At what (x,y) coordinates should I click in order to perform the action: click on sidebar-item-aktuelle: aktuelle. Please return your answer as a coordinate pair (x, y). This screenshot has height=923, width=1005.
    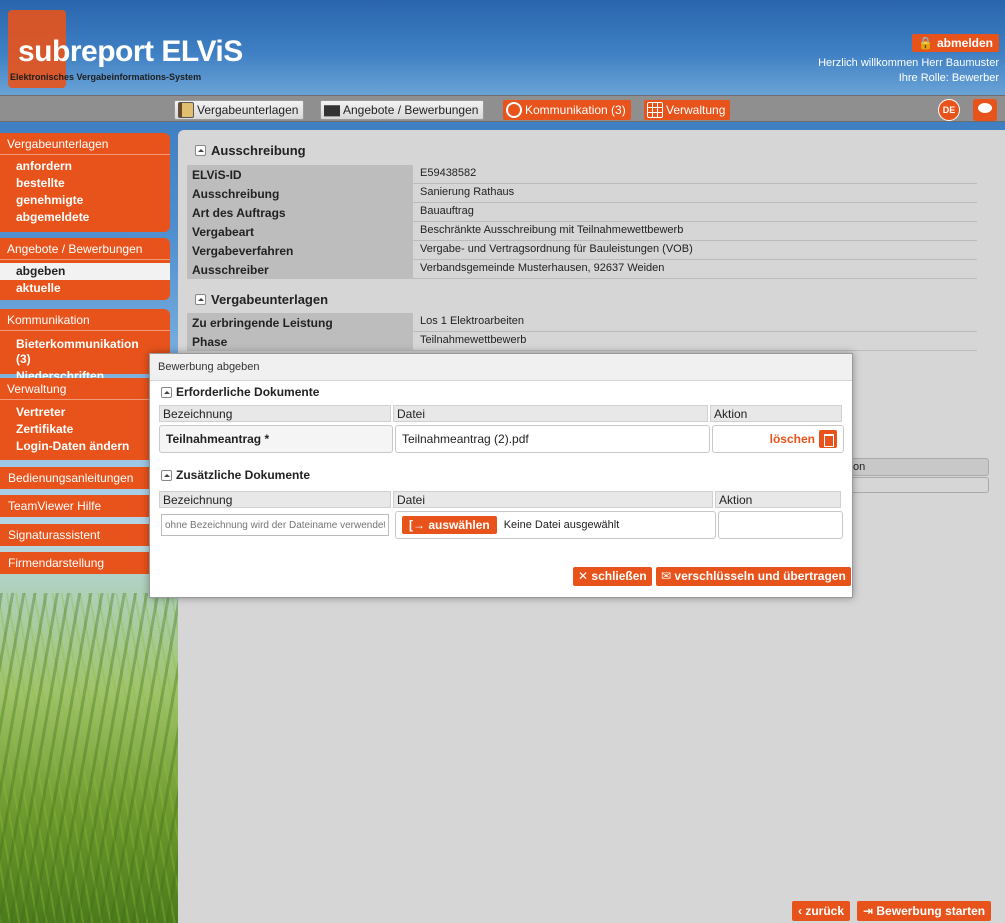
    Looking at the image, I should click on (85, 288).